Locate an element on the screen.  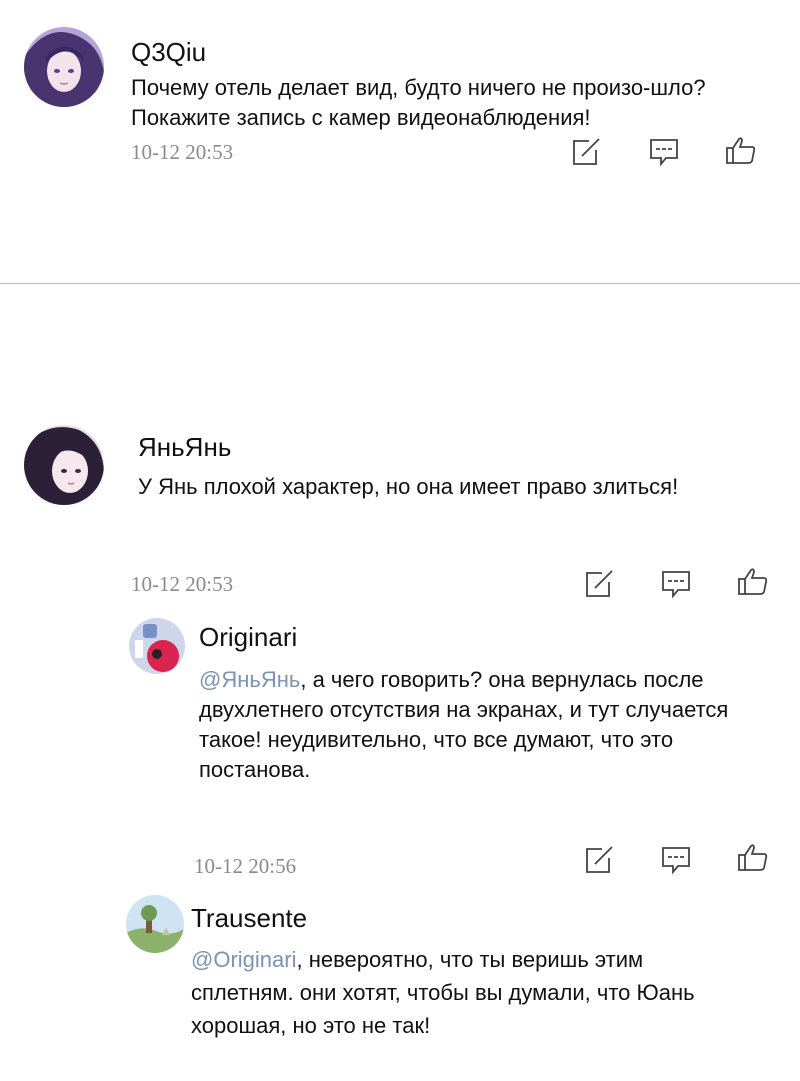
username: Q3Qiu is located at coordinates (168, 52).